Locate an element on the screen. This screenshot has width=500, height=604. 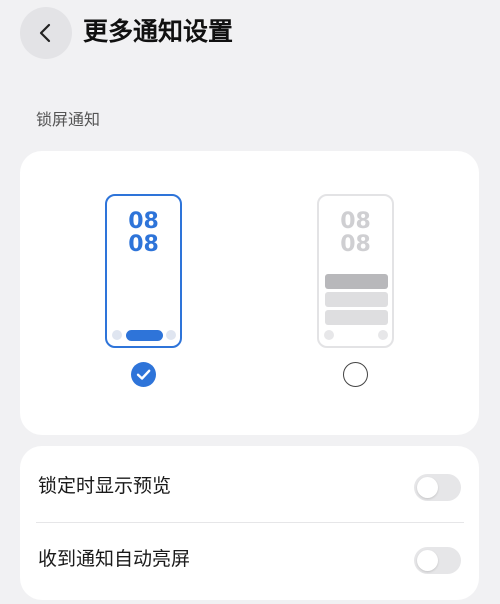
style-preview-detailed: 08 08 is located at coordinates (143, 271).